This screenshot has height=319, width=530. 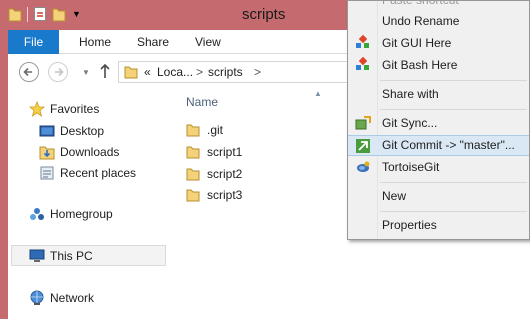 I want to click on menu-item-git-bash-here: Git Bash Here, so click(x=438, y=65).